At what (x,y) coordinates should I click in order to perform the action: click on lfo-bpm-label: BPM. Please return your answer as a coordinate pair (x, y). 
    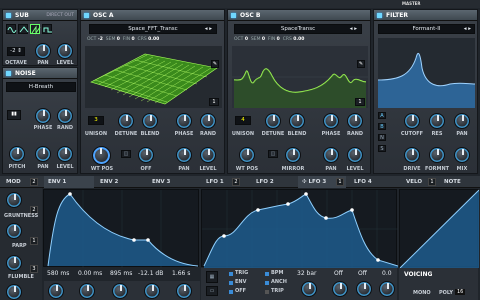
    Looking at the image, I should click on (277, 273).